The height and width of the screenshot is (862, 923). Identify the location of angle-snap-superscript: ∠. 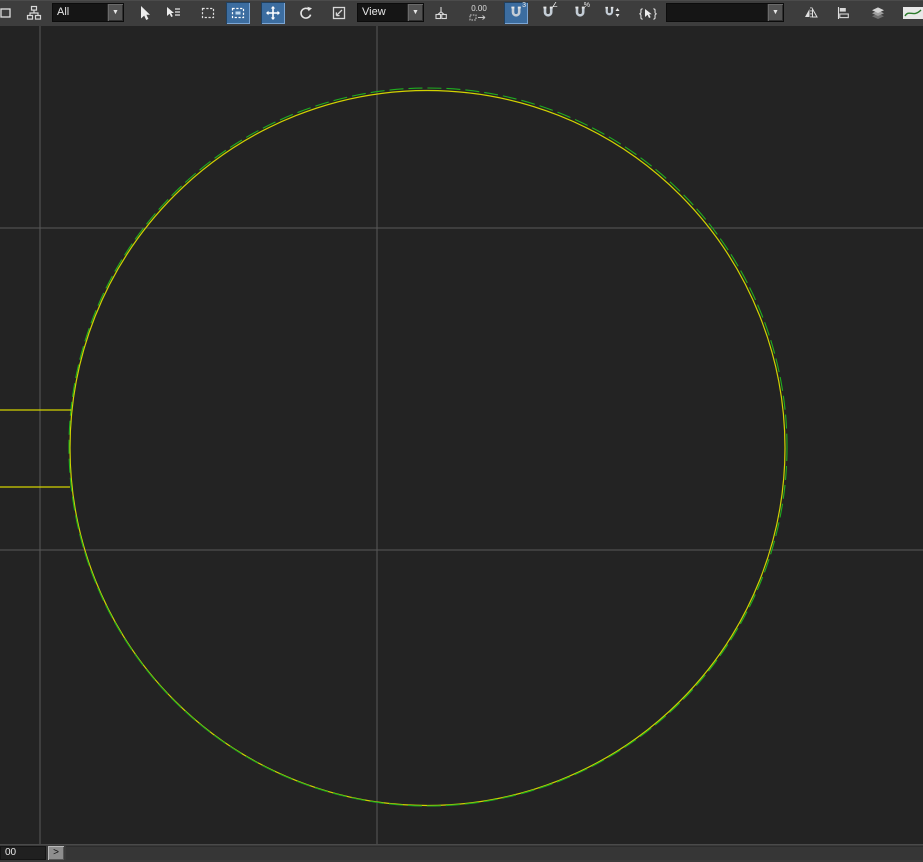
(554, 5).